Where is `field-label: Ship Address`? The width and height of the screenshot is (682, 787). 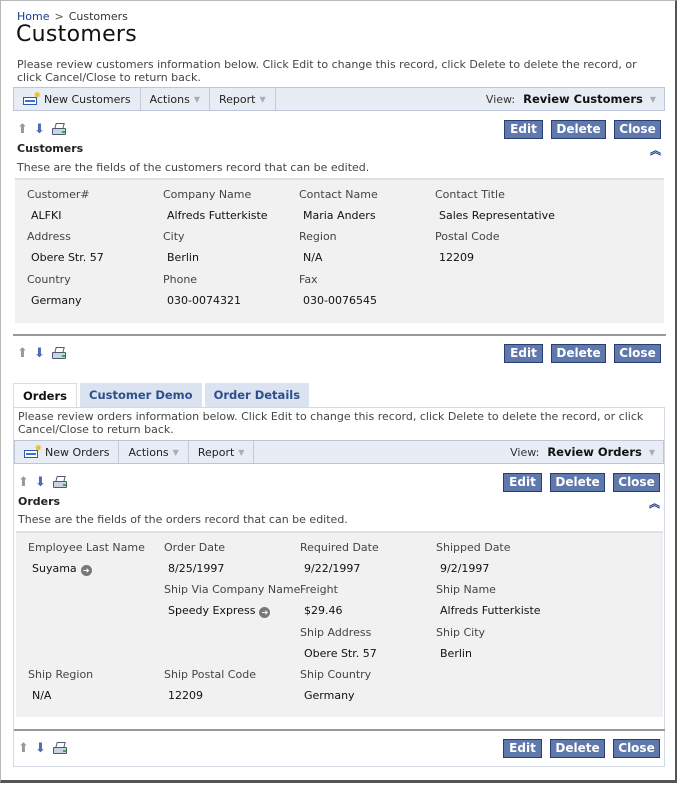
field-label: Ship Address is located at coordinates (336, 632).